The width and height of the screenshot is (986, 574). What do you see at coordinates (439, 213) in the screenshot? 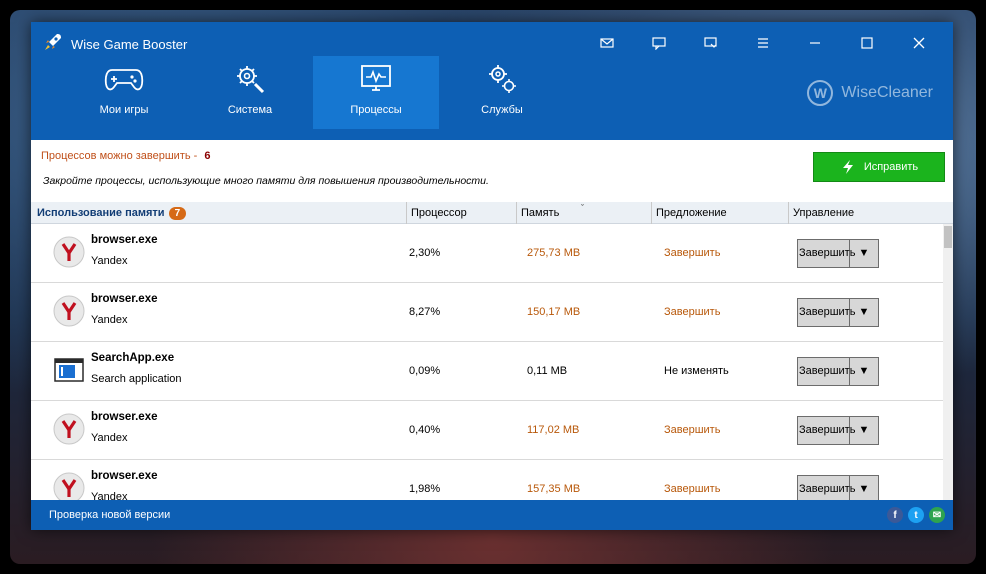
I see `header-cpu-label: Процессор` at bounding box center [439, 213].